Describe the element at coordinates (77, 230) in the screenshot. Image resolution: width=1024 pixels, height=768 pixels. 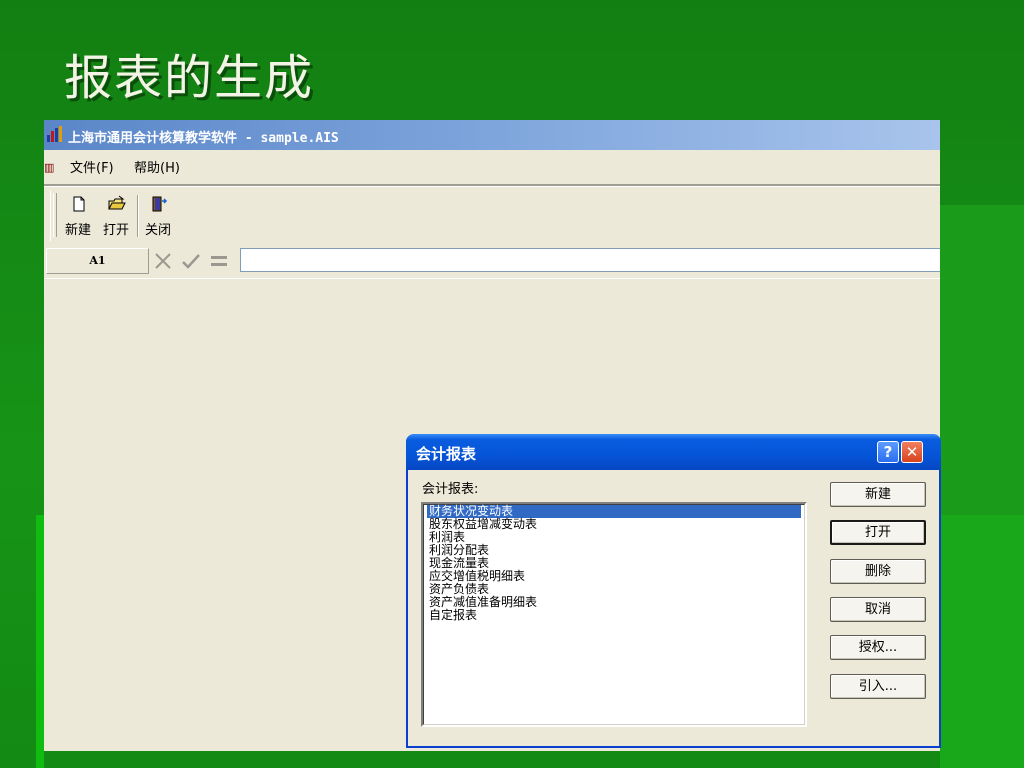
I see `toolbar-new-label: 新建` at that location.